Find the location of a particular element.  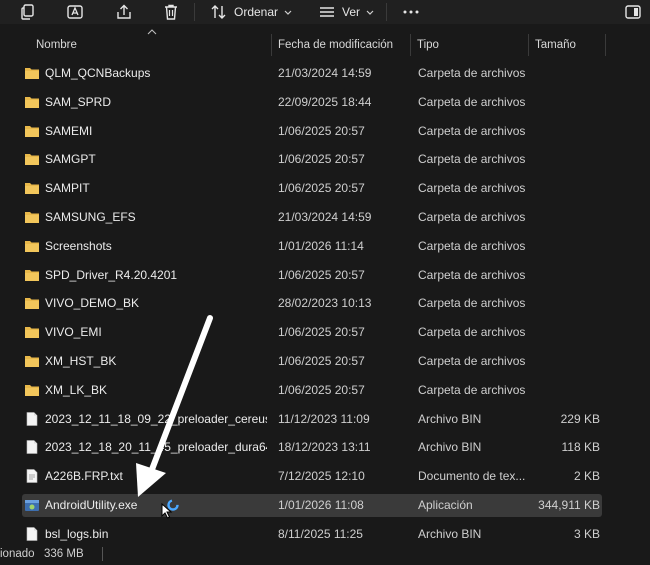

status-bar: ionado 336 MB is located at coordinates (325, 554).